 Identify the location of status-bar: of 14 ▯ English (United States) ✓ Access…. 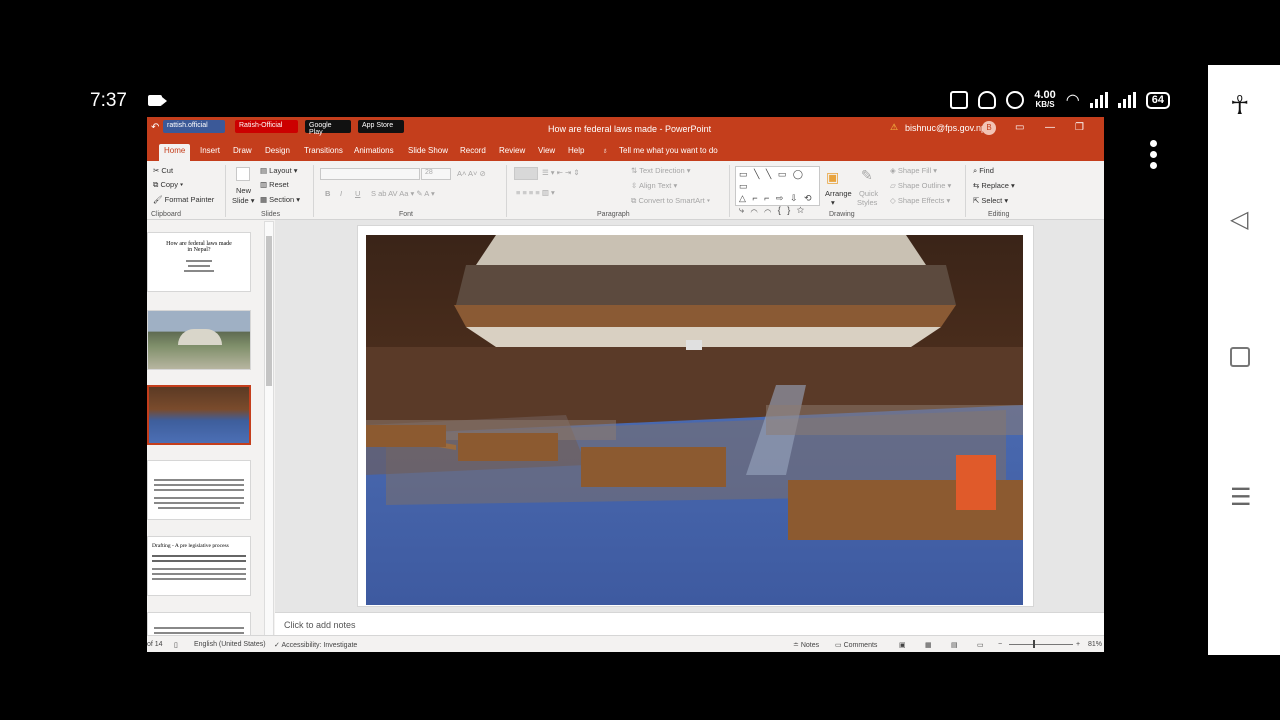
(625, 643).